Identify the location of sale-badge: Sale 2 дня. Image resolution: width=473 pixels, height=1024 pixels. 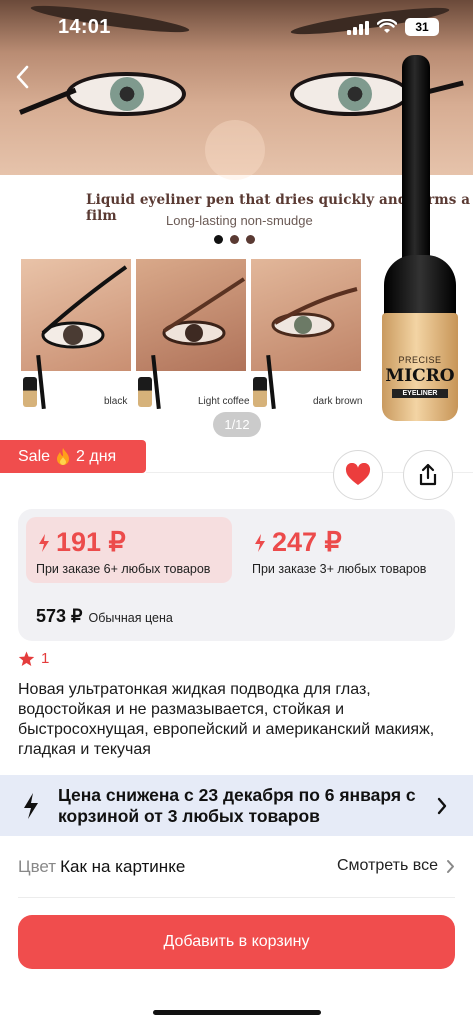
(73, 456).